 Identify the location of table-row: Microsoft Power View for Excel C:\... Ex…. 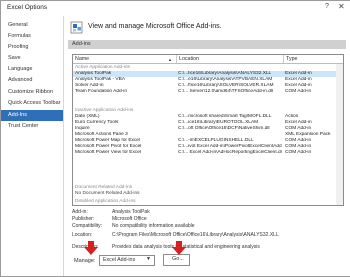
(208, 153).